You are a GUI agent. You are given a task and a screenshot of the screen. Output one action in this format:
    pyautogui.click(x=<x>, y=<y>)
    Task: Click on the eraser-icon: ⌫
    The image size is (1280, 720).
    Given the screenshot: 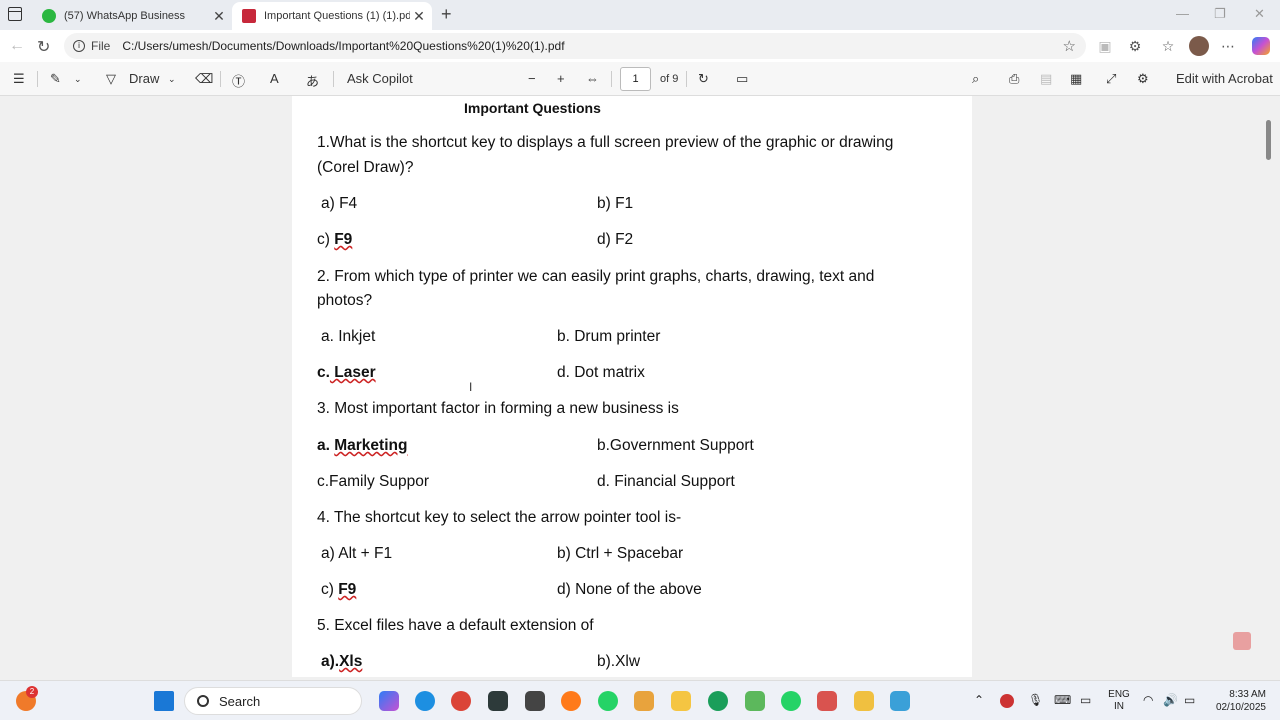 What is the action you would take?
    pyautogui.click(x=204, y=79)
    